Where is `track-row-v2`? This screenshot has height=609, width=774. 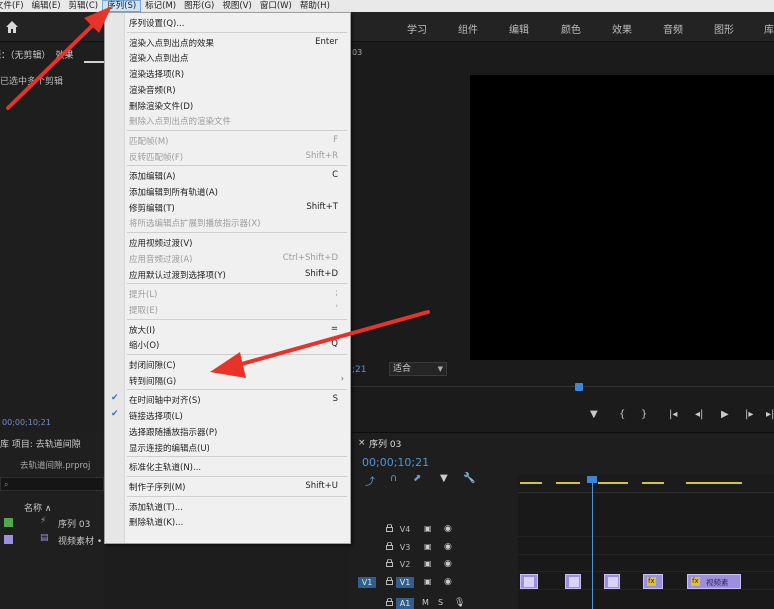 track-row-v2 is located at coordinates (646, 563).